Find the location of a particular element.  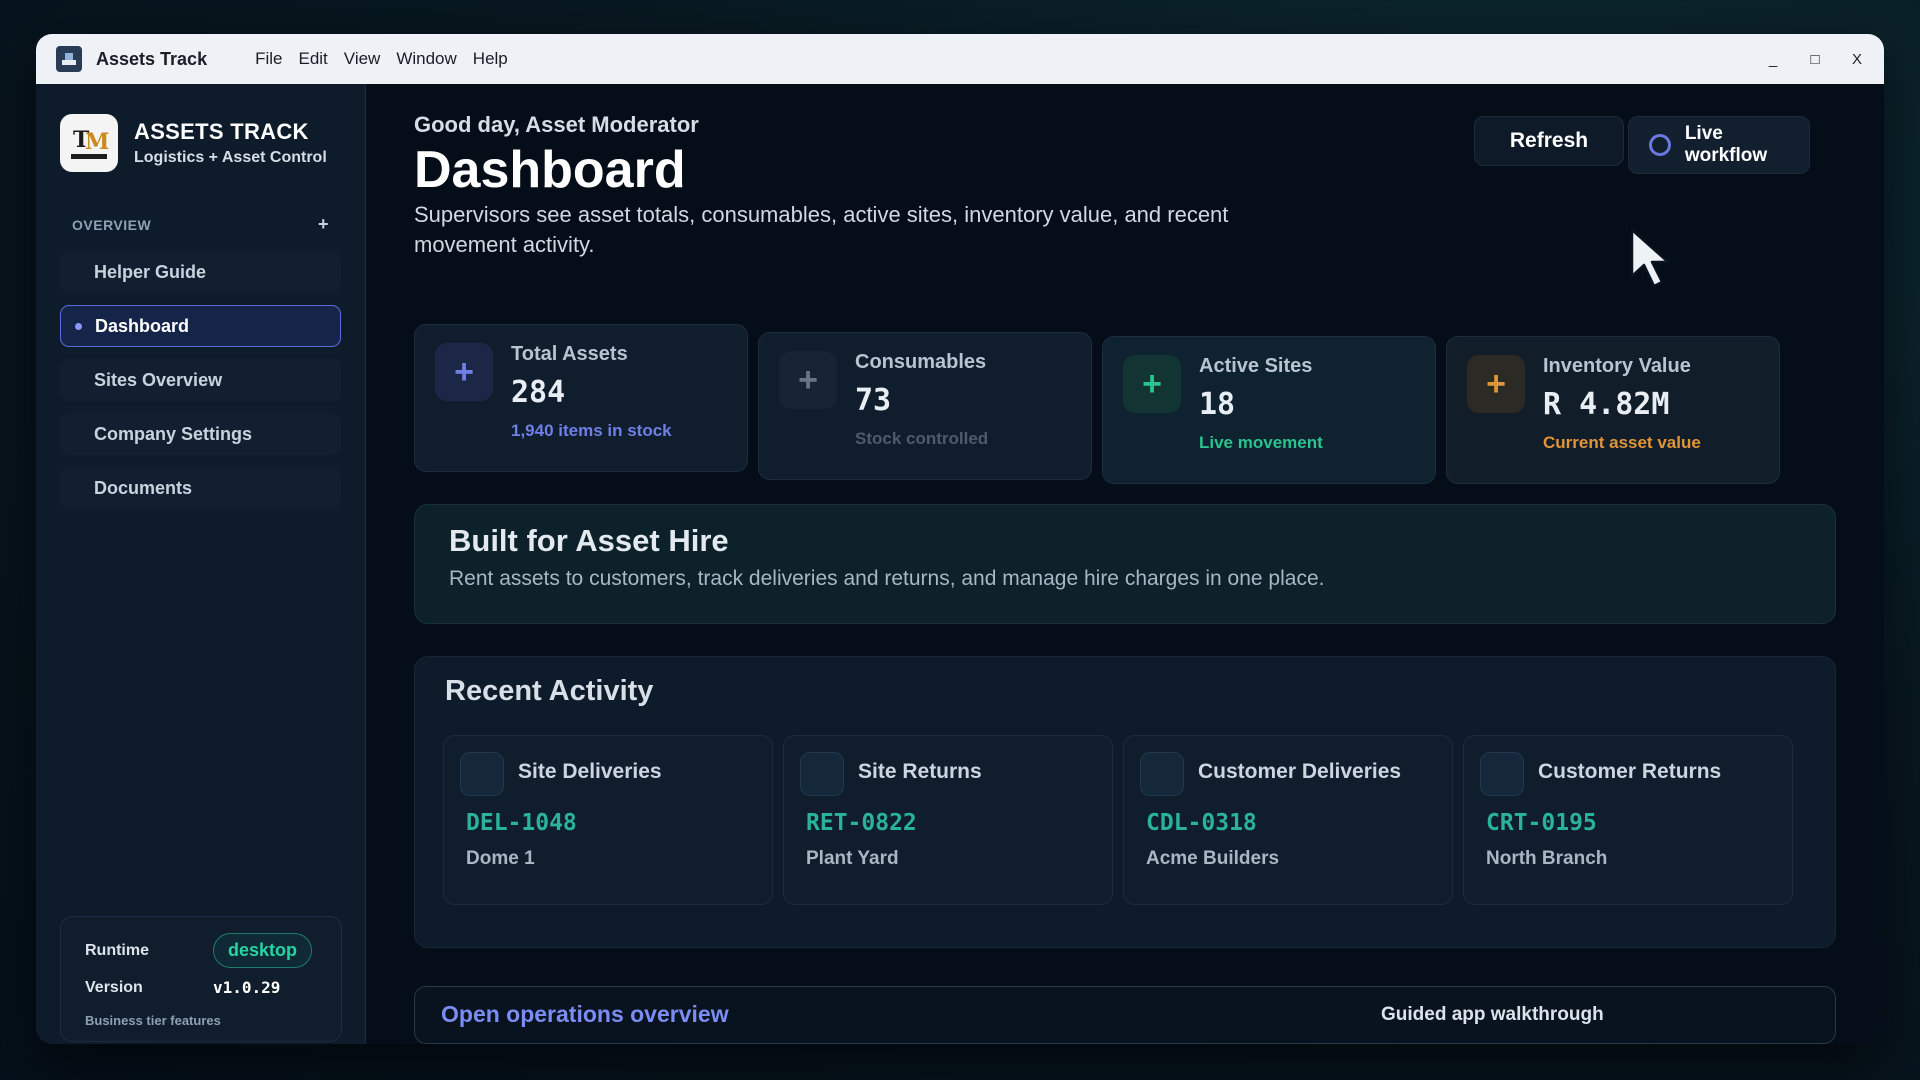

activity-card-title: Customer Returns is located at coordinates (1630, 771).